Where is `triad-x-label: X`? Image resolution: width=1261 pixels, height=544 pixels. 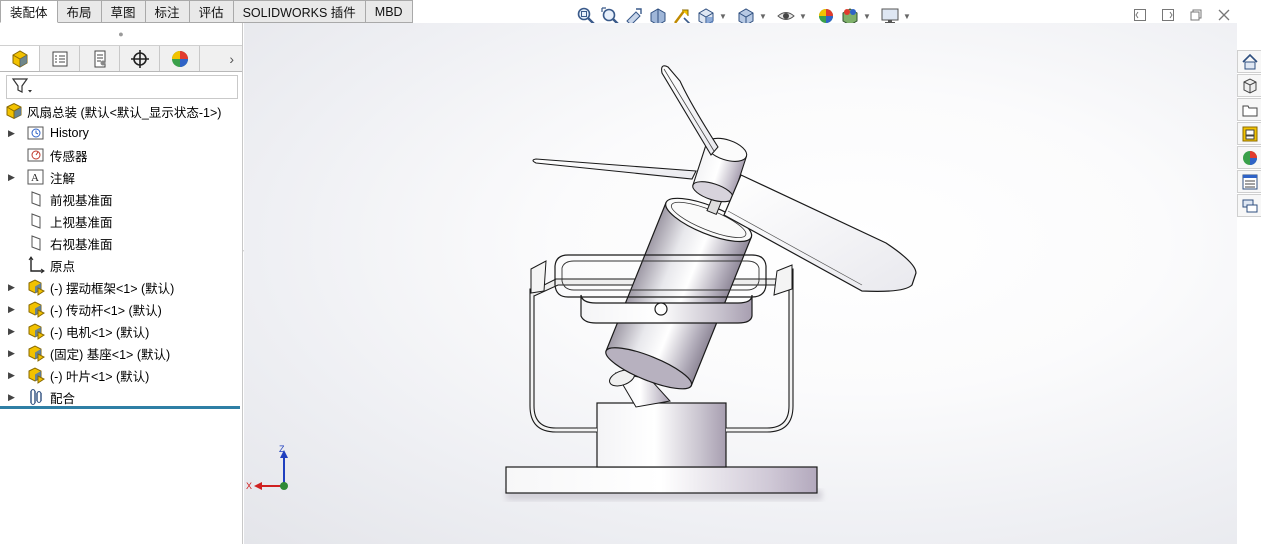
triad-x-label: X is located at coordinates (249, 486).